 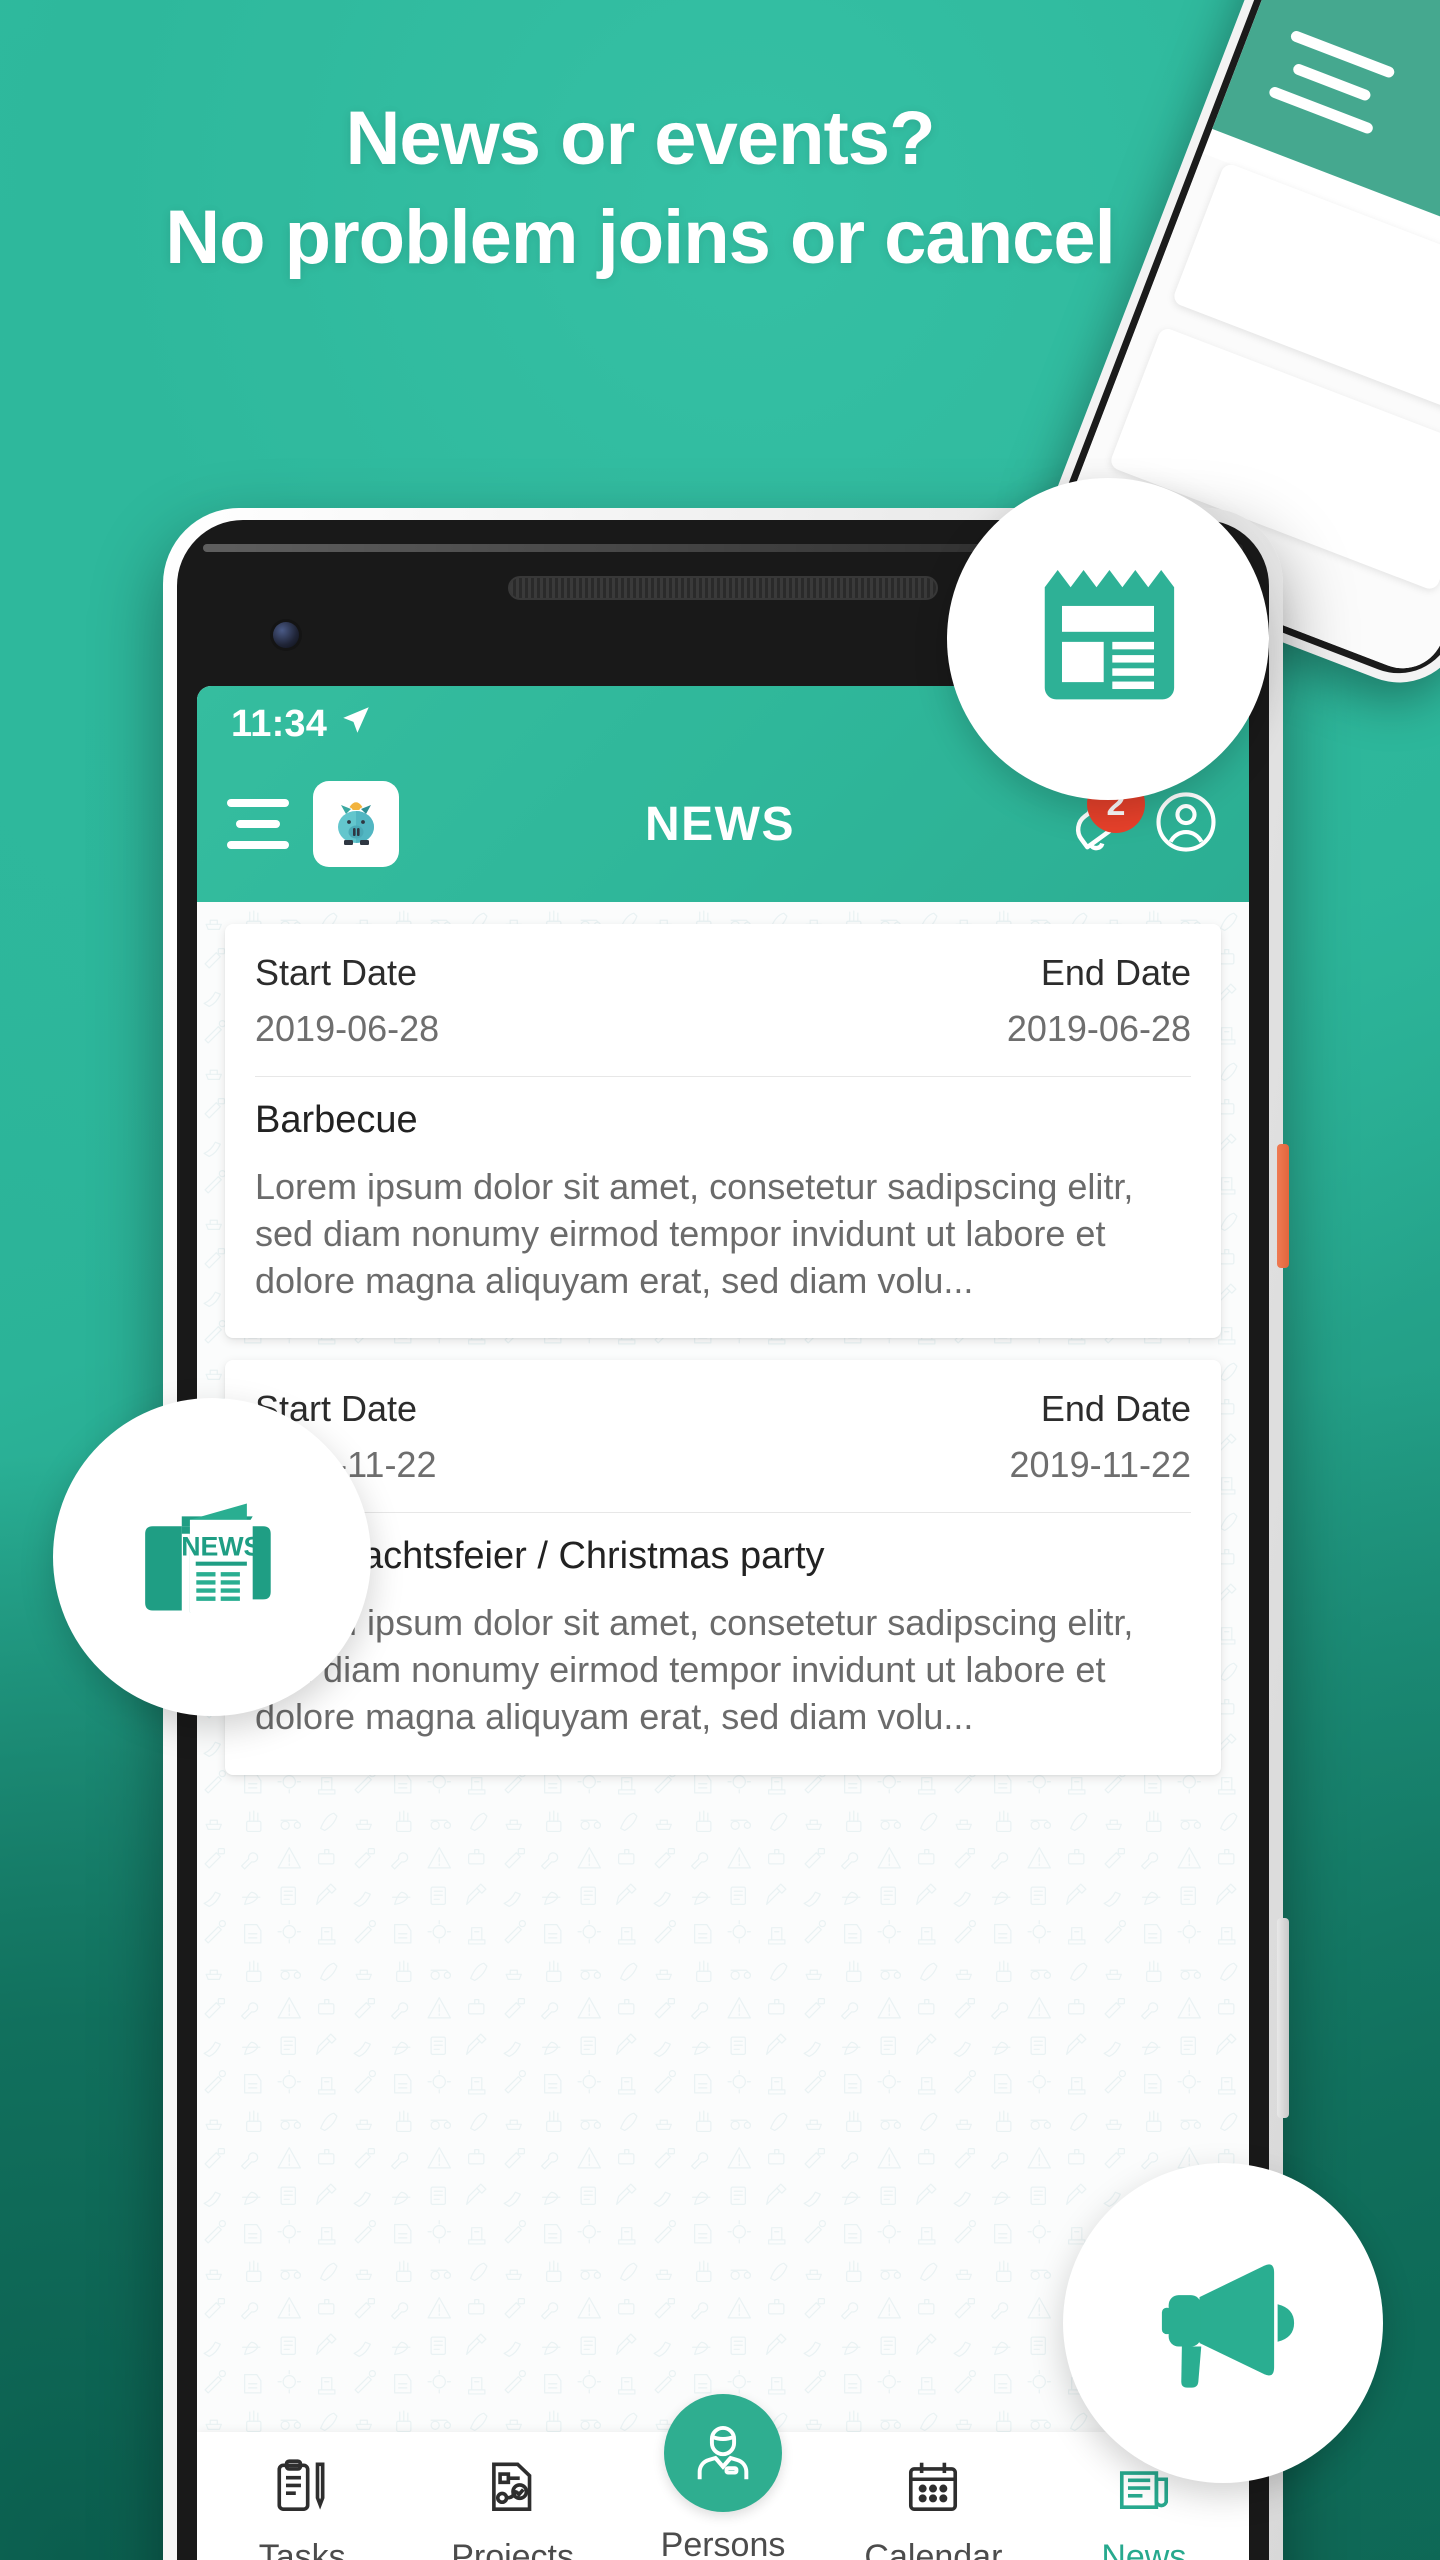 I want to click on nav-item-projects: Projects, so click(x=512, y=2505).